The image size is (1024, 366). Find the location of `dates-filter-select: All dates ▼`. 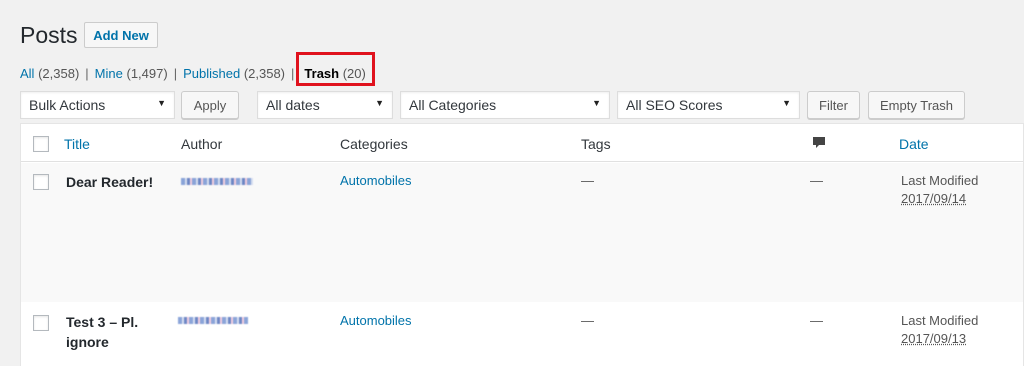

dates-filter-select: All dates ▼ is located at coordinates (325, 105).